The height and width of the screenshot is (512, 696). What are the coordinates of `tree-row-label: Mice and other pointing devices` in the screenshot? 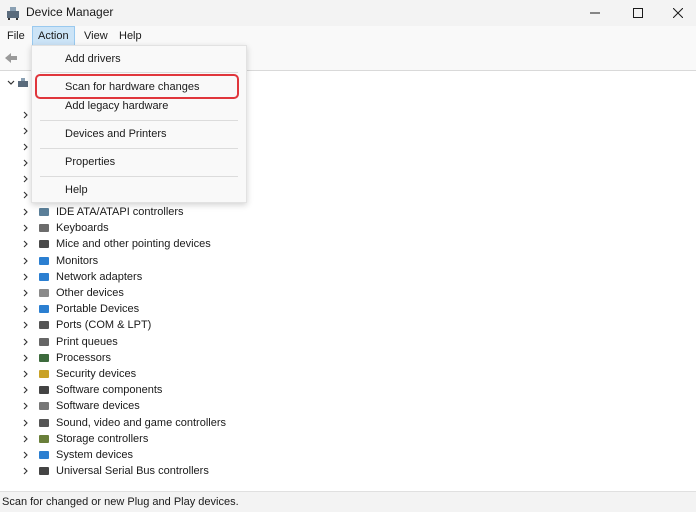 It's located at (133, 244).